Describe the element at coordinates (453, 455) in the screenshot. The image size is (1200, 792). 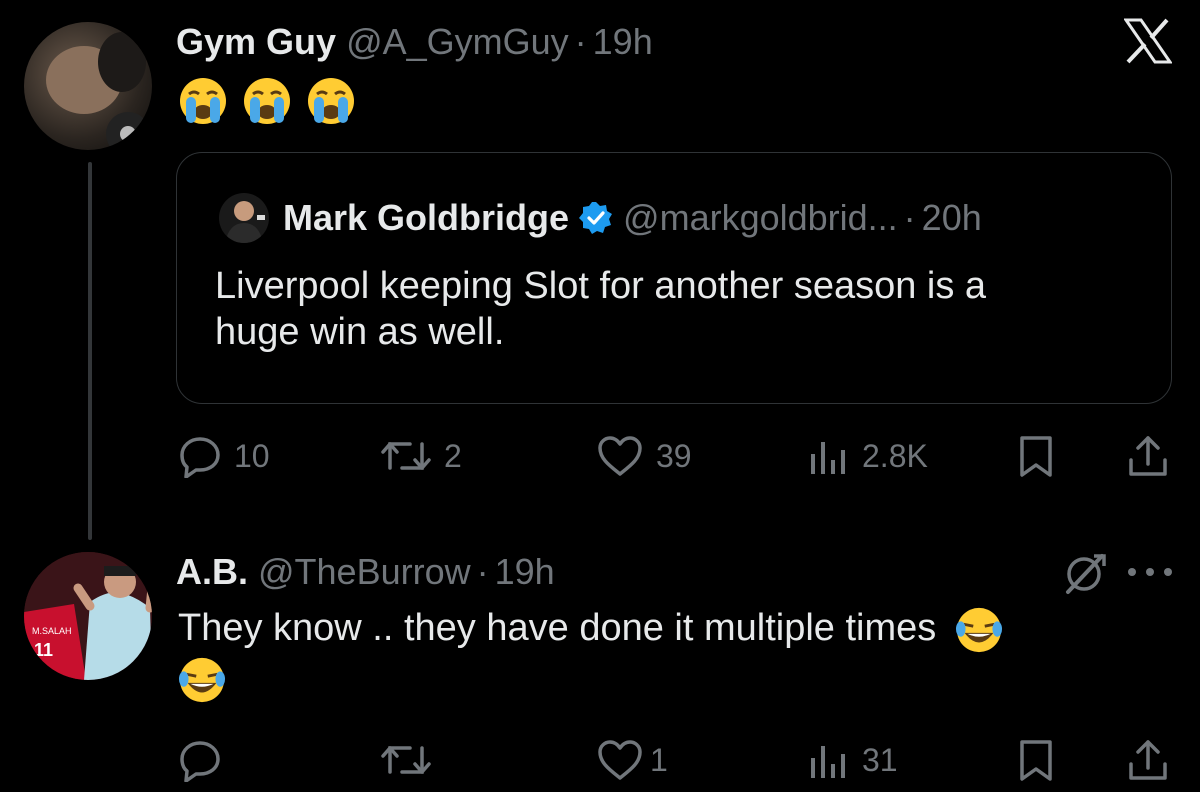
I see `repost-count: 2` at that location.